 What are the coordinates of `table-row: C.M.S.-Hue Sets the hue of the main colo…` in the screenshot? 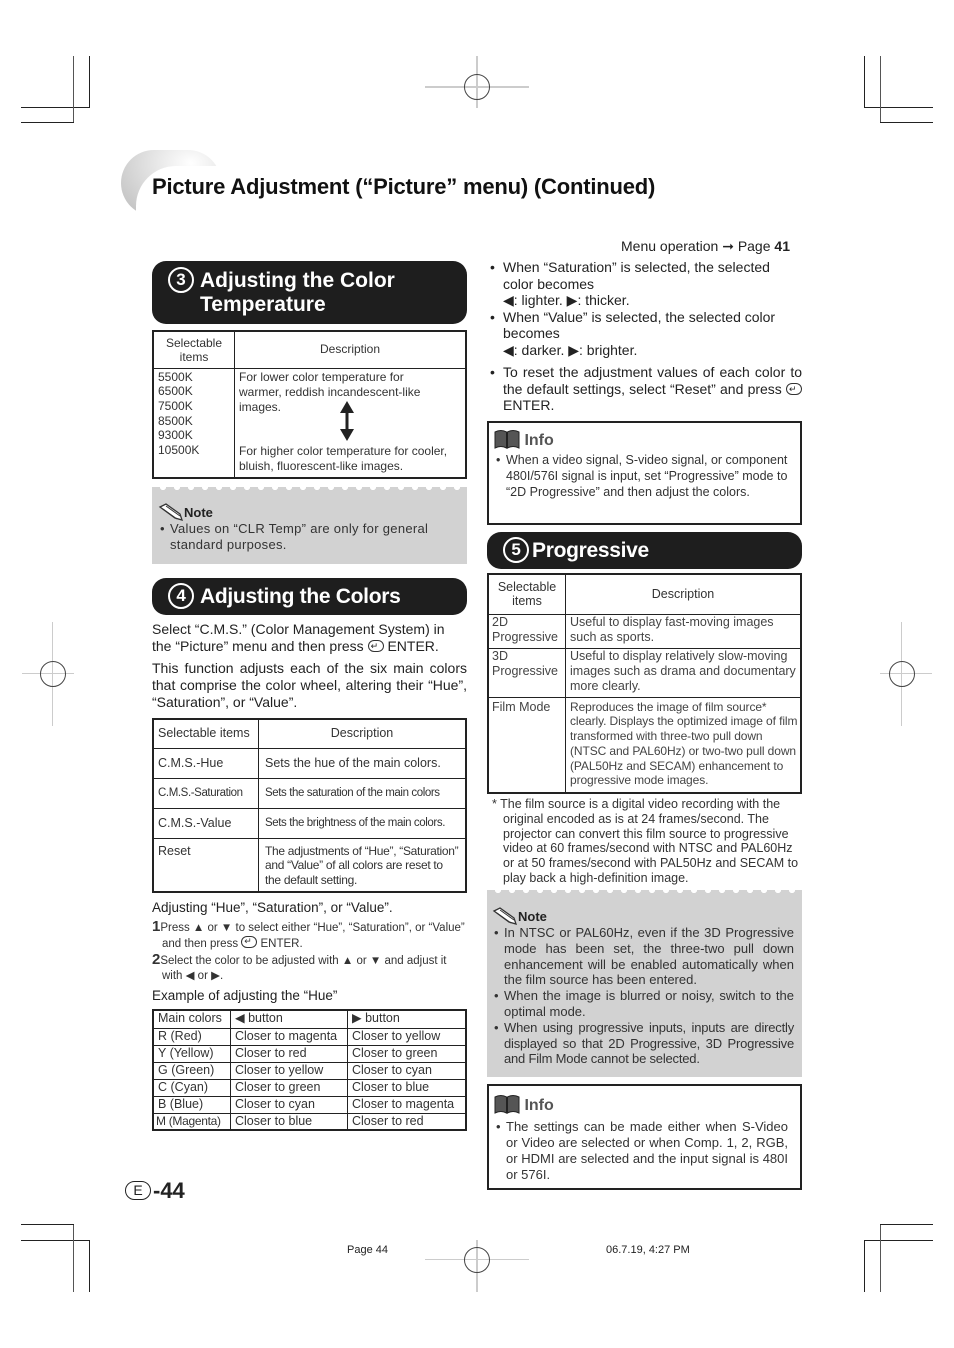 It's located at (309, 763).